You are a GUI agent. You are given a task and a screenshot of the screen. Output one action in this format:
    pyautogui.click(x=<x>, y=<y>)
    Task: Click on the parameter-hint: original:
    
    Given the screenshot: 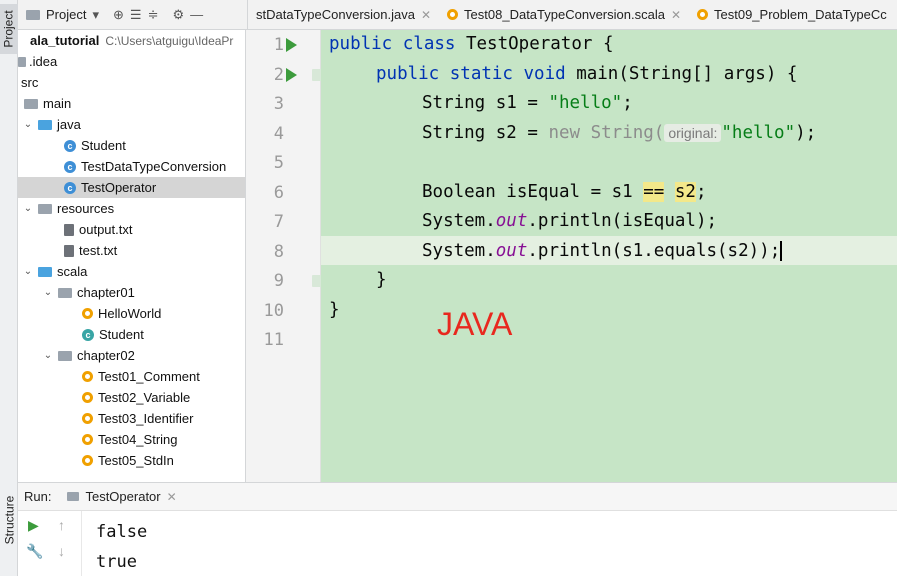 What is the action you would take?
    pyautogui.click(x=693, y=133)
    